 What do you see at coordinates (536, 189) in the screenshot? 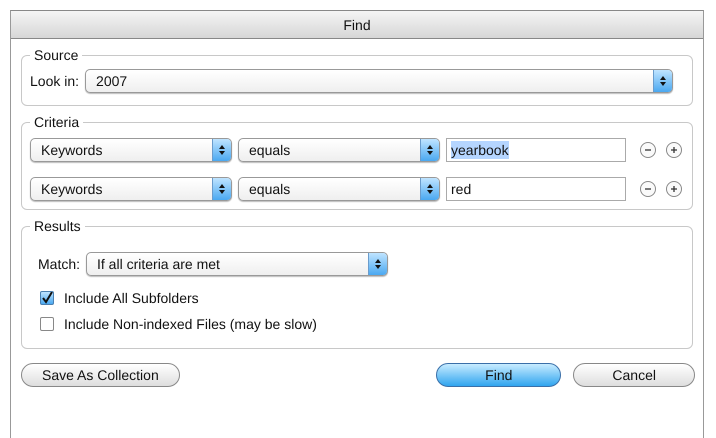
I see `value-field: red` at bounding box center [536, 189].